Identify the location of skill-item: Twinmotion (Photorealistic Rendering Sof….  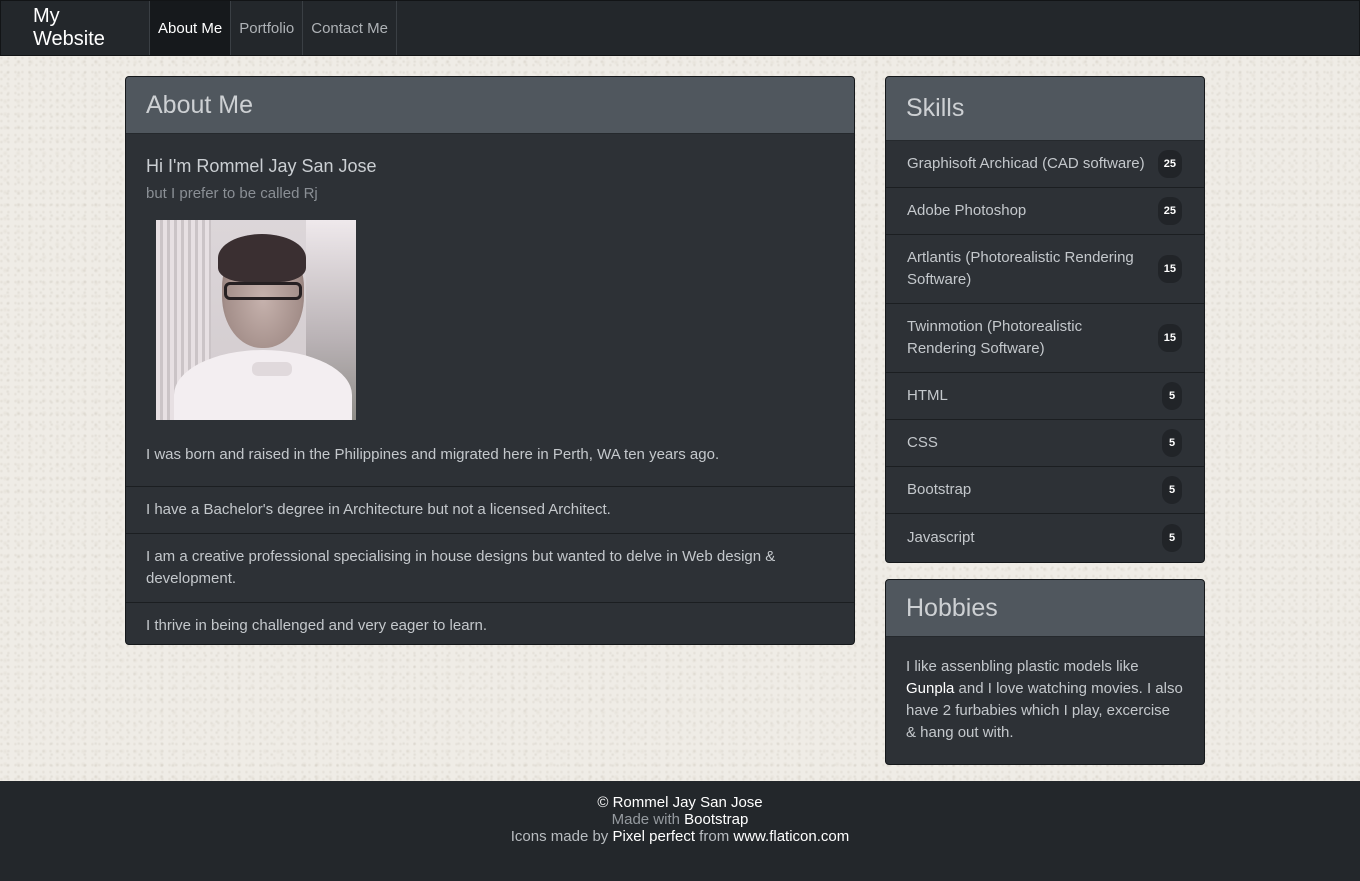
(1045, 338).